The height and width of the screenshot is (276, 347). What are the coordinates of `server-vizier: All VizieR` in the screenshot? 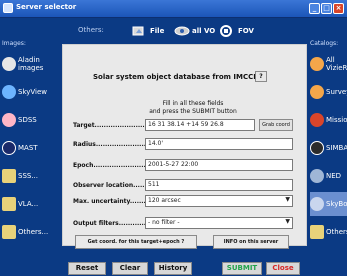 It's located at (328, 64).